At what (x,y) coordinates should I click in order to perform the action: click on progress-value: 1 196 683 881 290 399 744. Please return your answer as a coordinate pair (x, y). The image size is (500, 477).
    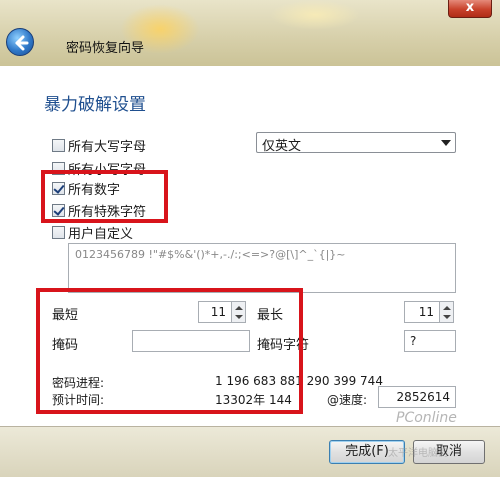
    Looking at the image, I should click on (299, 381).